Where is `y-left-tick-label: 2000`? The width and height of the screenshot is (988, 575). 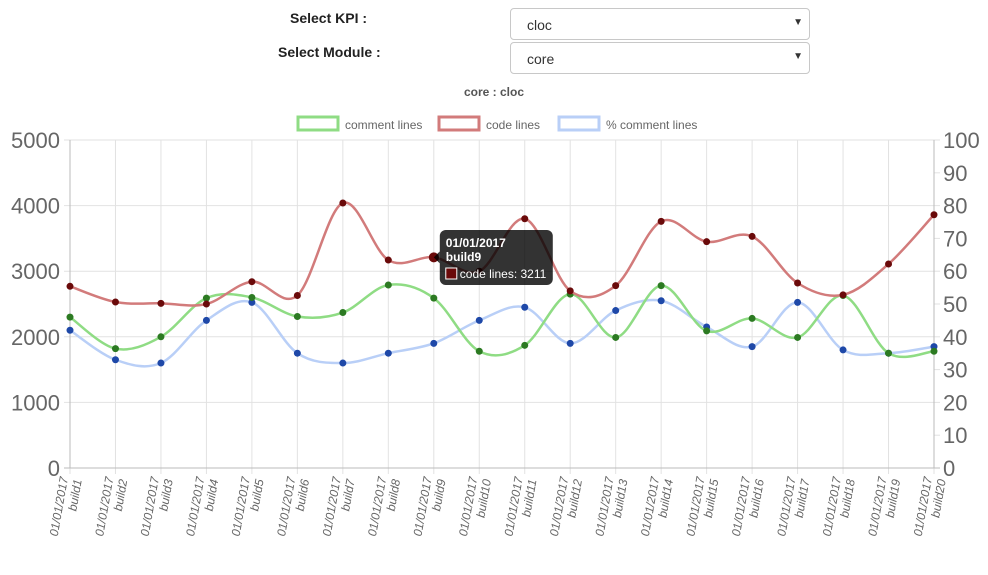
y-left-tick-label: 2000 is located at coordinates (35, 337).